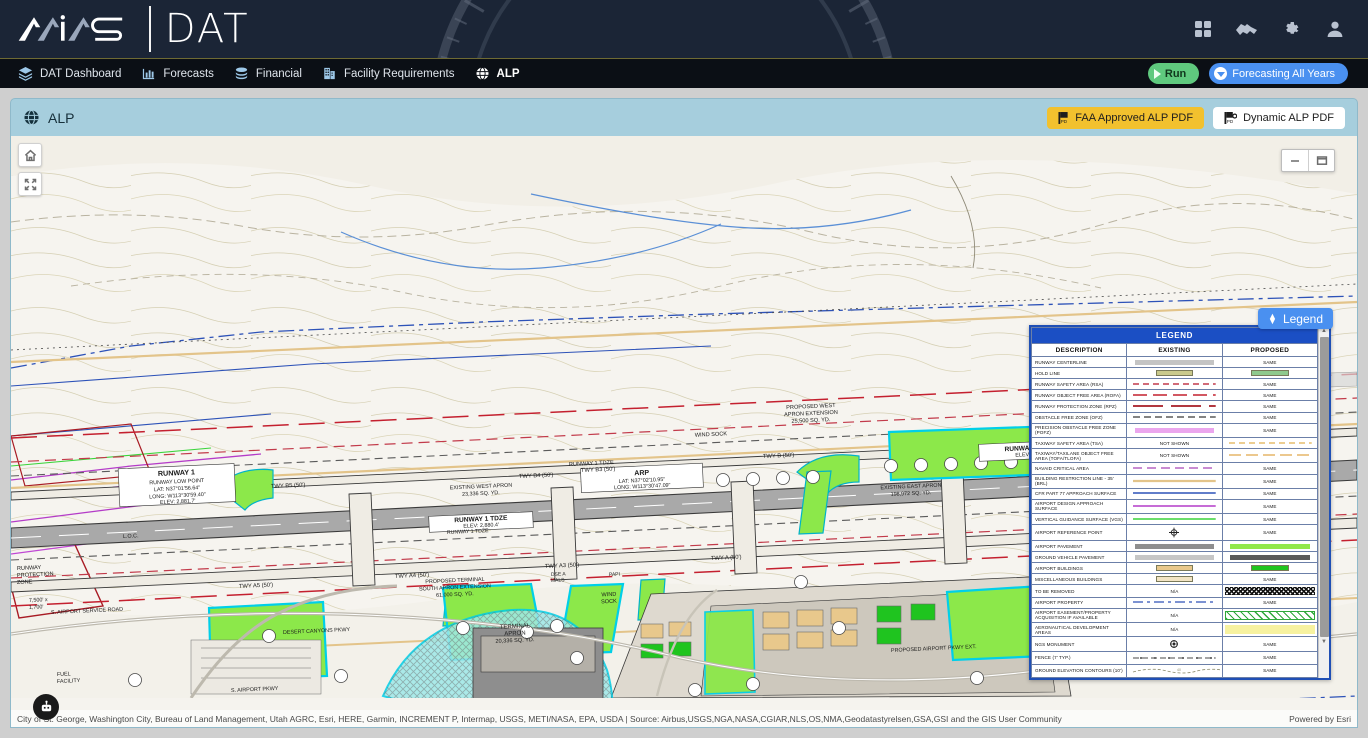 This screenshot has width=1368, height=738. What do you see at coordinates (1079, 406) in the screenshot?
I see `legend-row-description: RUNWAY PROTECTION ZONE (RPZ)` at bounding box center [1079, 406].